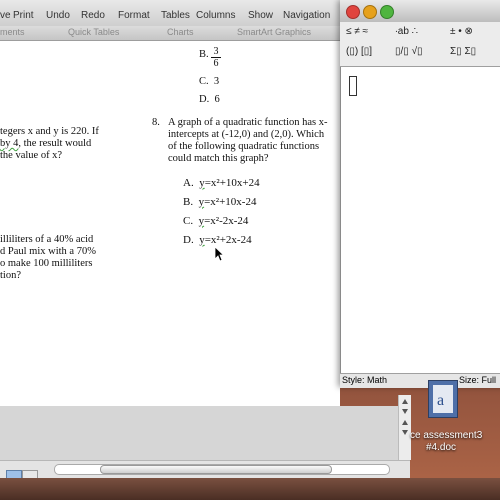 This screenshot has width=500, height=500. What do you see at coordinates (216, 221) in the screenshot?
I see `q8-option-c: C. y=x²-2x-24` at bounding box center [216, 221].